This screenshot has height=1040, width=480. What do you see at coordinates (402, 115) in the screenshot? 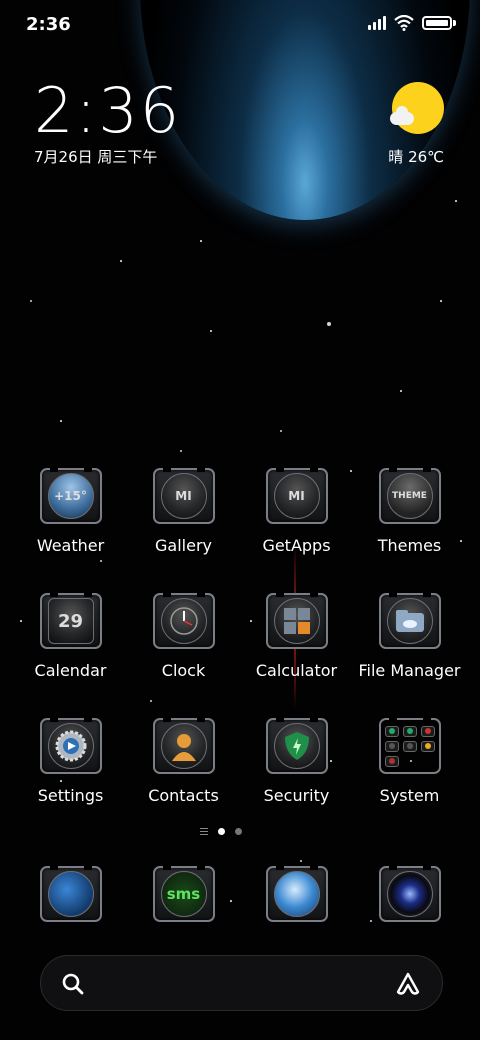
I see `cloud-icon` at bounding box center [402, 115].